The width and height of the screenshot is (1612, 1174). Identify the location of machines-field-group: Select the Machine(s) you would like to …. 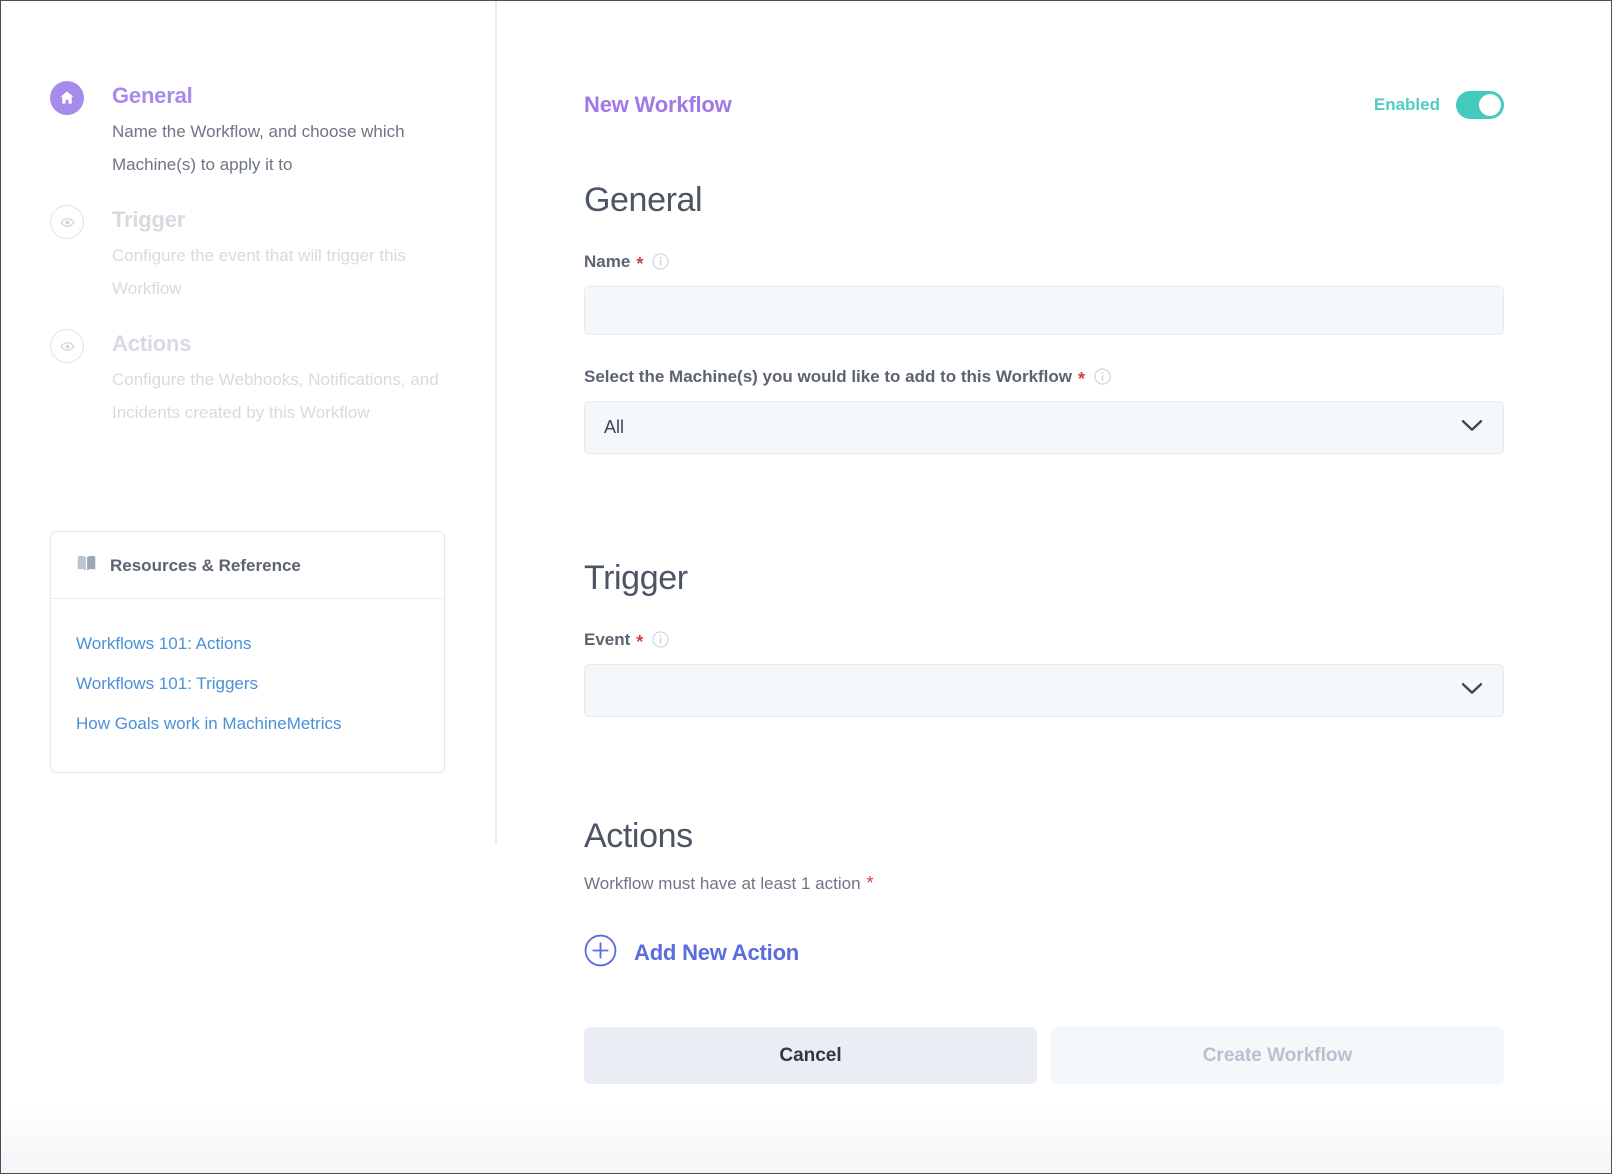
(1044, 410).